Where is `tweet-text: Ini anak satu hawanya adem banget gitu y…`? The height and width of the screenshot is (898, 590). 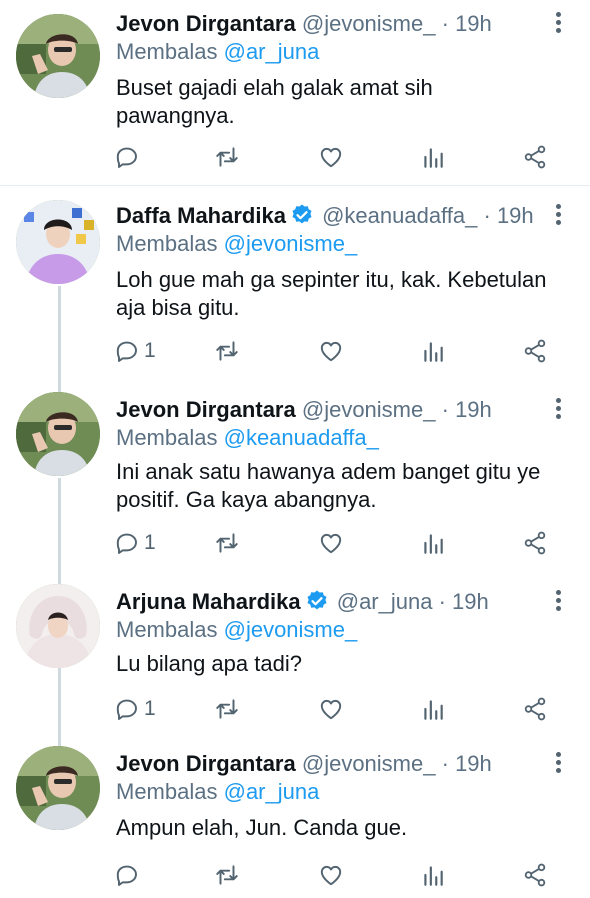 tweet-text: Ini anak satu hawanya adem banget gitu y… is located at coordinates (339, 486).